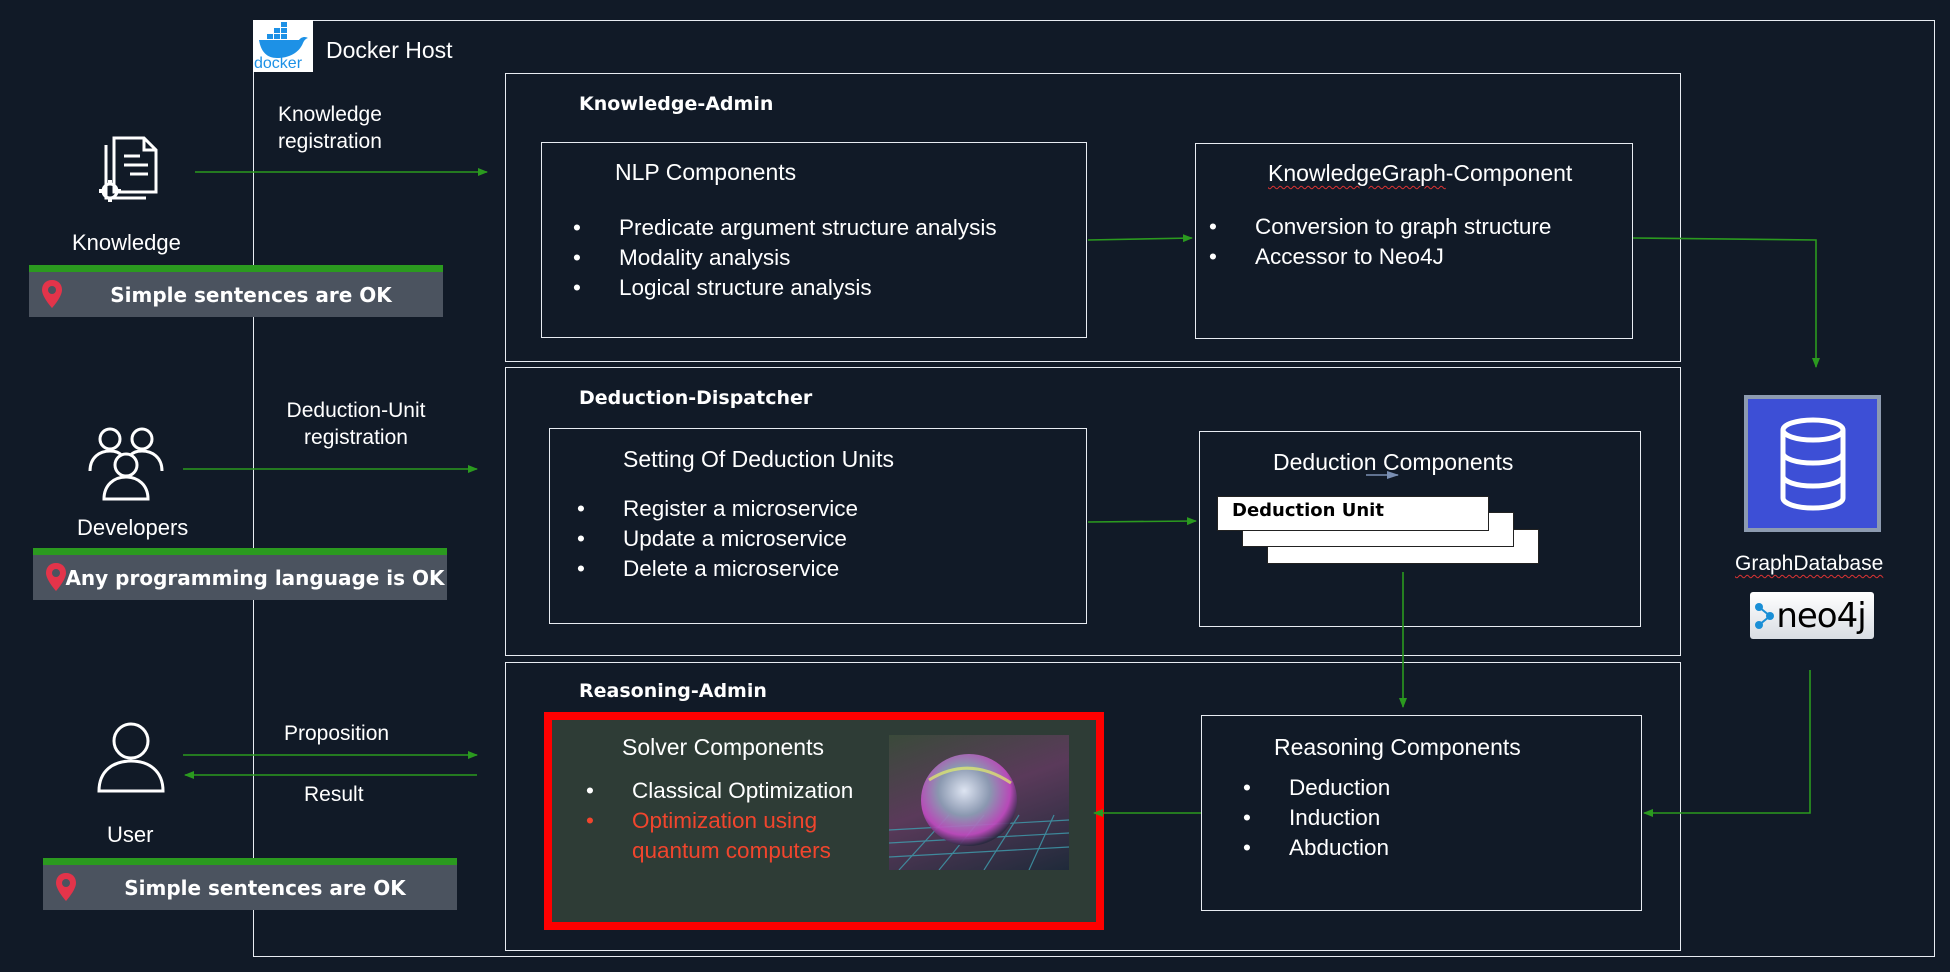  Describe the element at coordinates (1727, 743) in the screenshot. I see `database-to-reasoning-arrow` at that location.